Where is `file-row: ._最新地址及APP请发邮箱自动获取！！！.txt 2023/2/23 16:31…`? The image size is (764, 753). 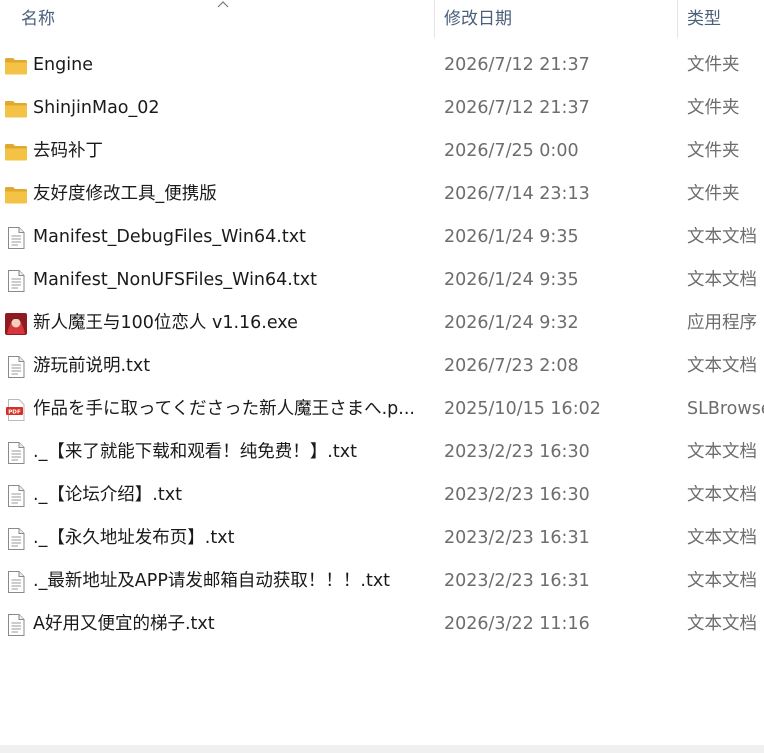
file-row: ._最新地址及APP请发邮箱自动获取！！！.txt 2023/2/23 16:31… is located at coordinates (382, 581).